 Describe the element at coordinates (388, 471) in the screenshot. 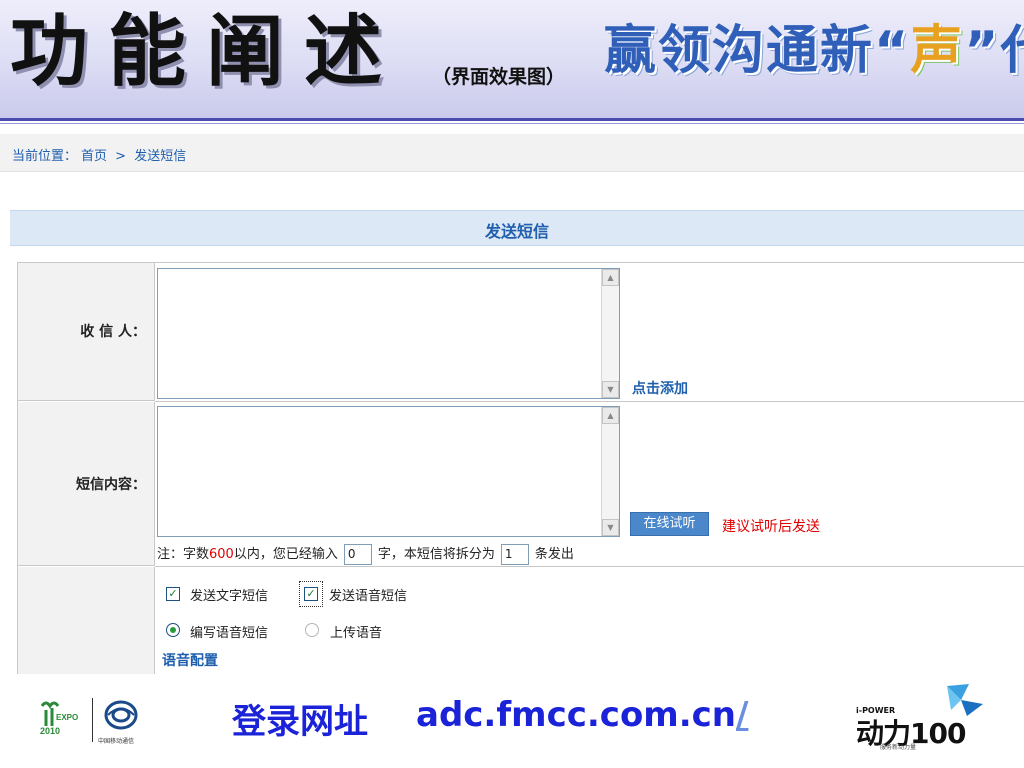

I see `content-textarea: ▲ ▼` at that location.